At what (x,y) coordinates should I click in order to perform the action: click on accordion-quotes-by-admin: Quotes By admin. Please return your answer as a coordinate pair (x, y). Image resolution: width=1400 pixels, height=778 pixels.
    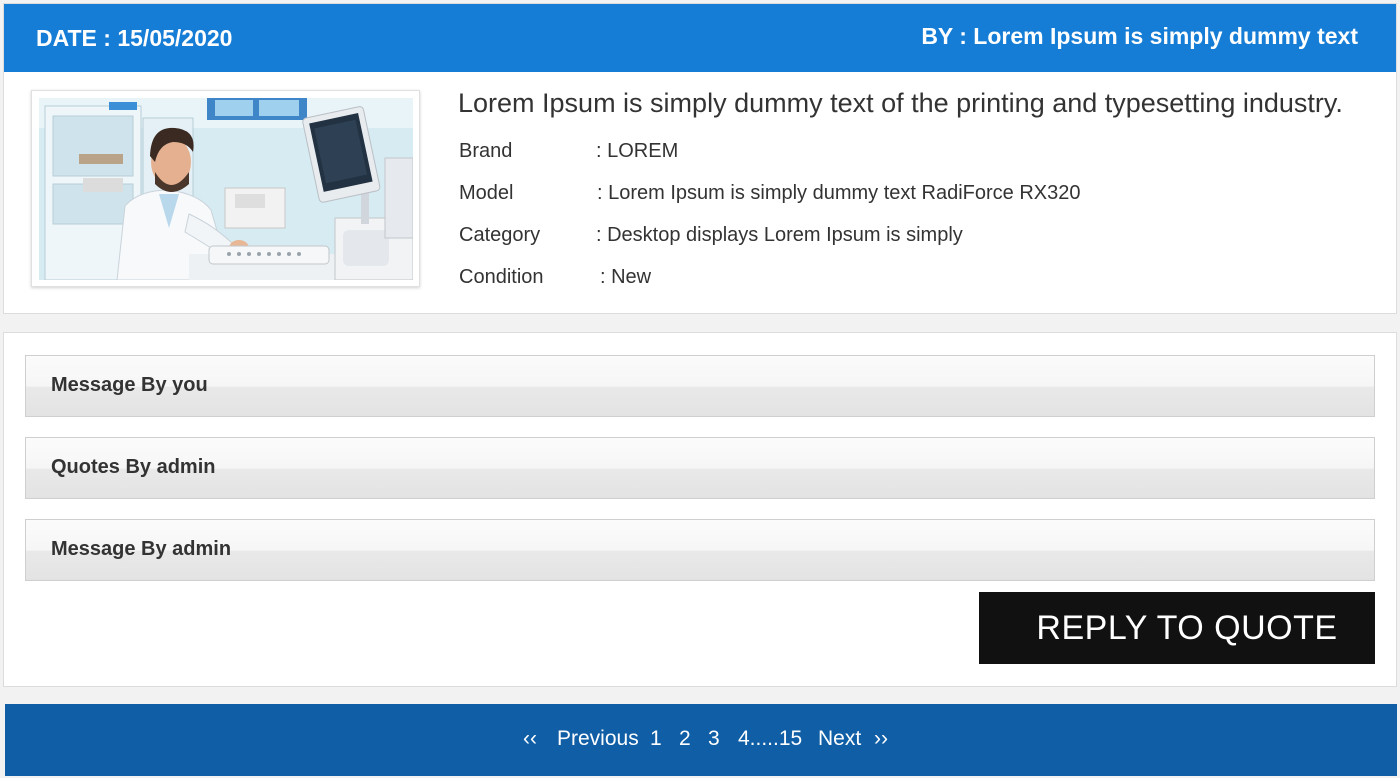
    Looking at the image, I should click on (700, 468).